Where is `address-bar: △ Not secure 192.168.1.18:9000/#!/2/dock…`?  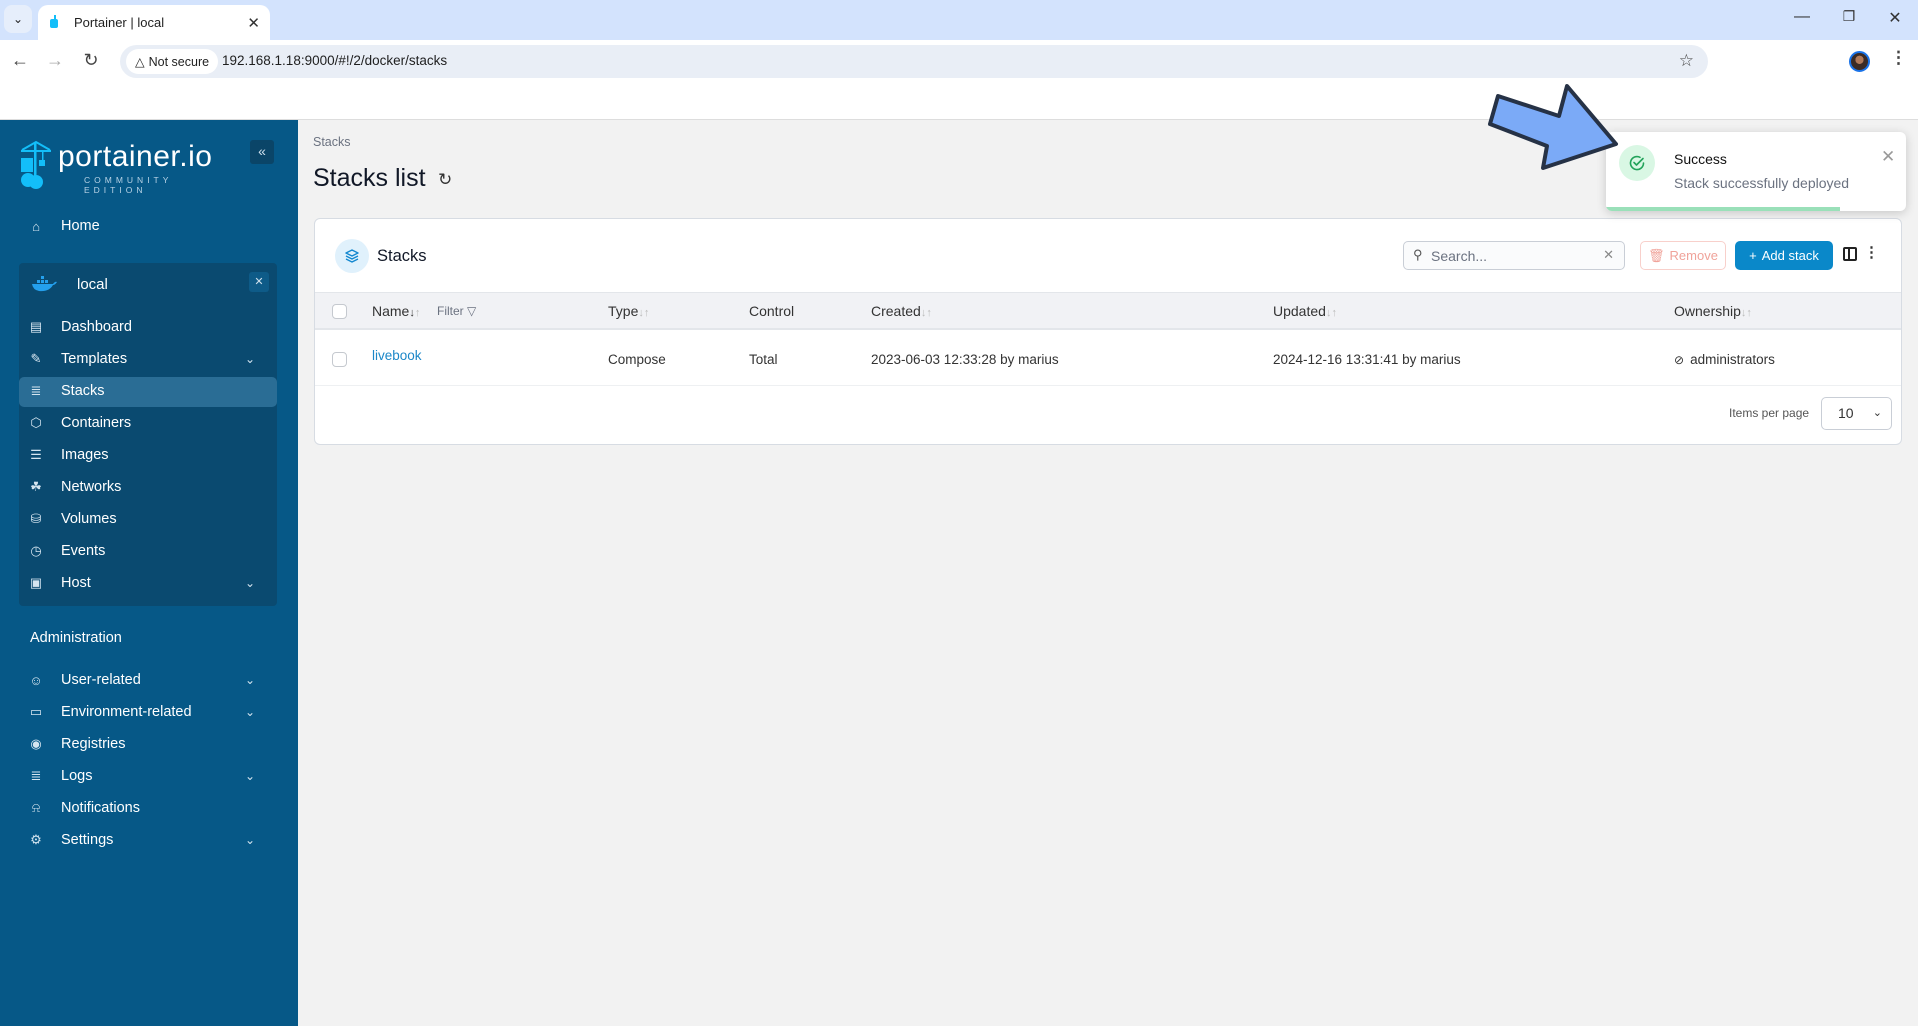
address-bar: △ Not secure 192.168.1.18:9000/#!/2/dock… is located at coordinates (914, 61).